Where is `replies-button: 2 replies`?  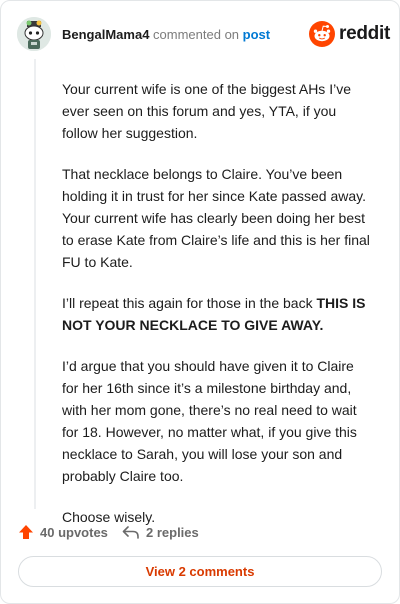
replies-button: 2 replies is located at coordinates (160, 532).